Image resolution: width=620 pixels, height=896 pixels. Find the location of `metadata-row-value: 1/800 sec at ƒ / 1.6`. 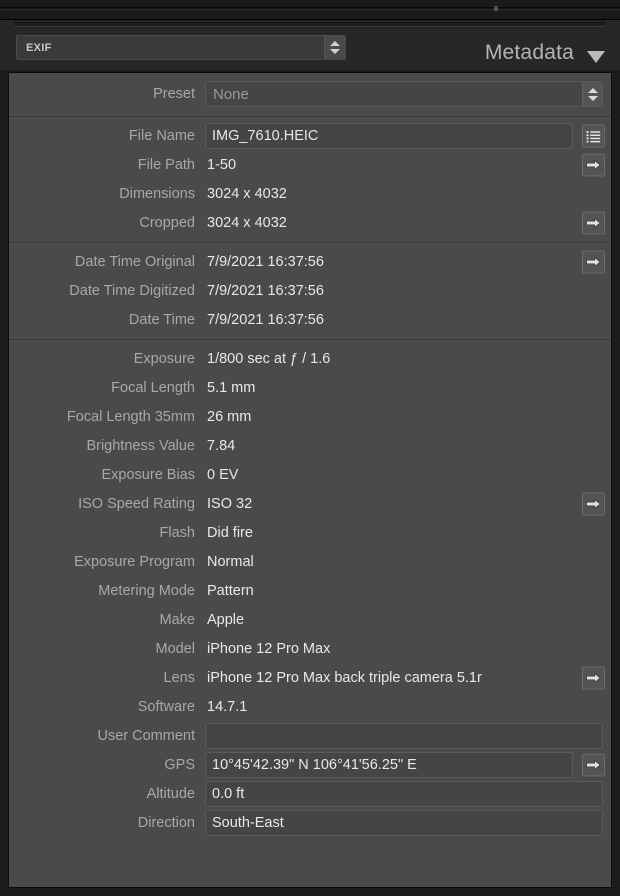

metadata-row-value: 1/800 sec at ƒ / 1.6 is located at coordinates (269, 358).